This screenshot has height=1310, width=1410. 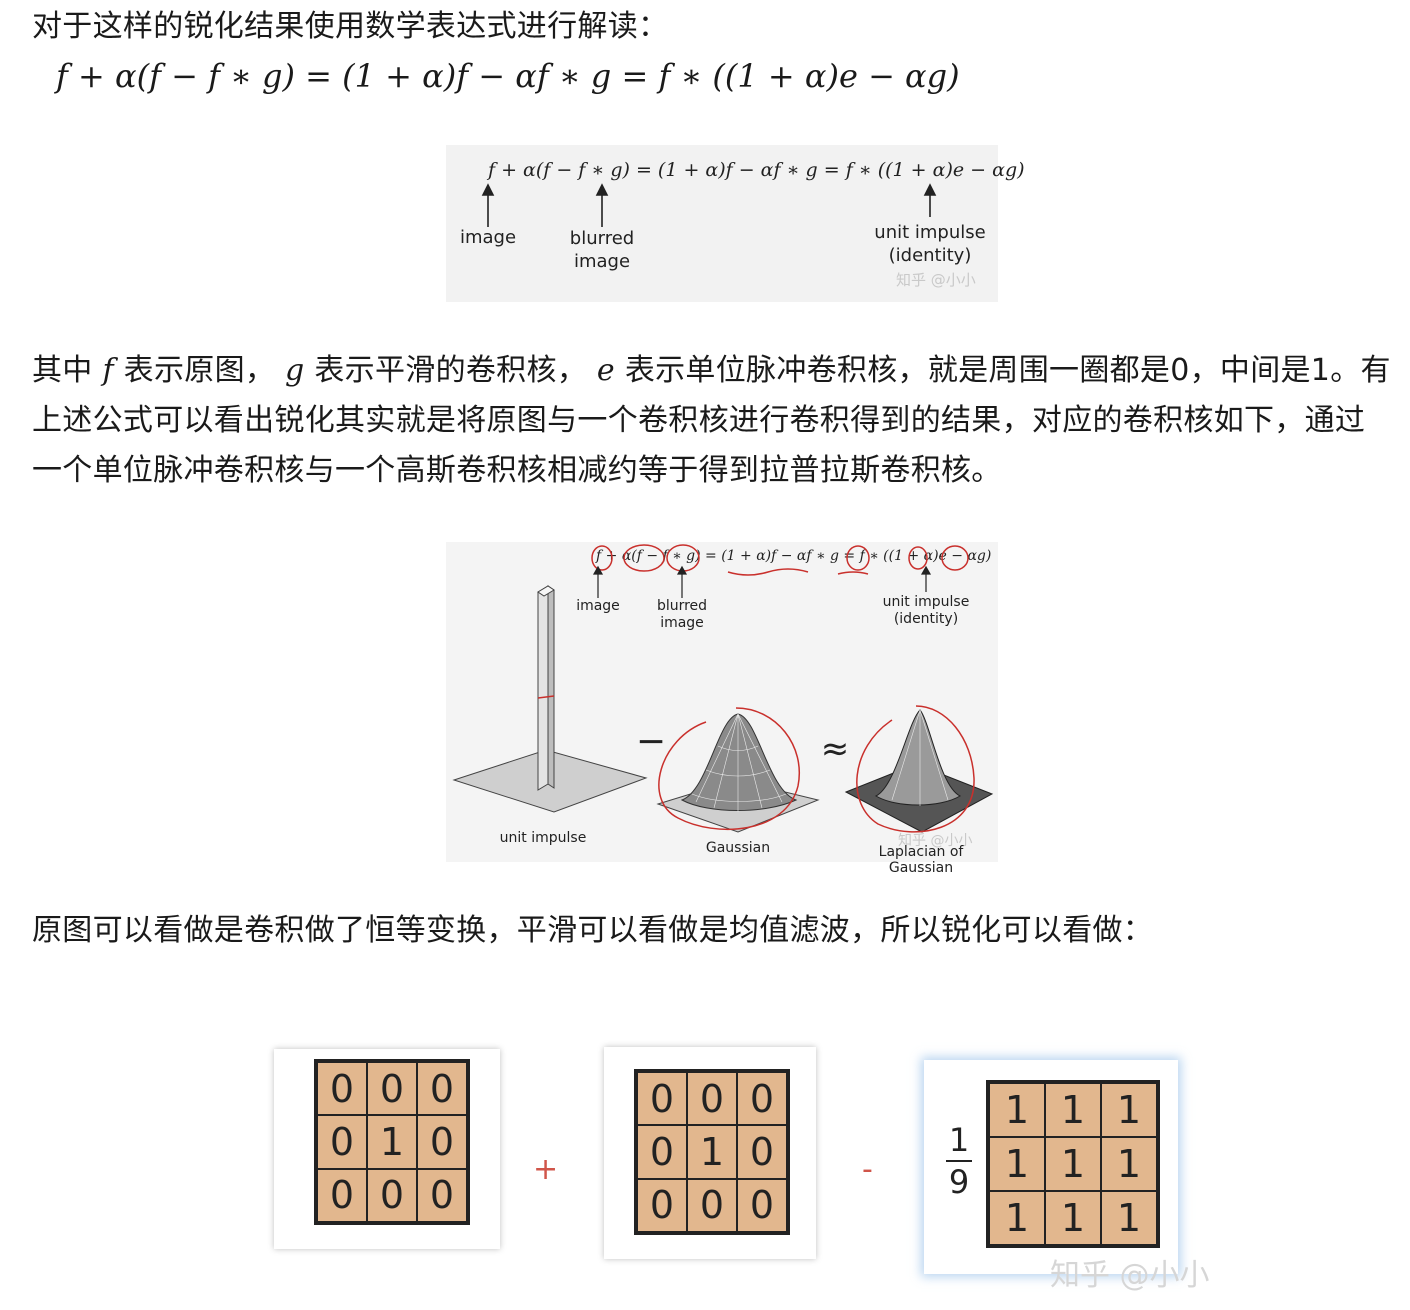 I want to click on identity-kernel-panel-2: 000010000, so click(x=710, y=1153).